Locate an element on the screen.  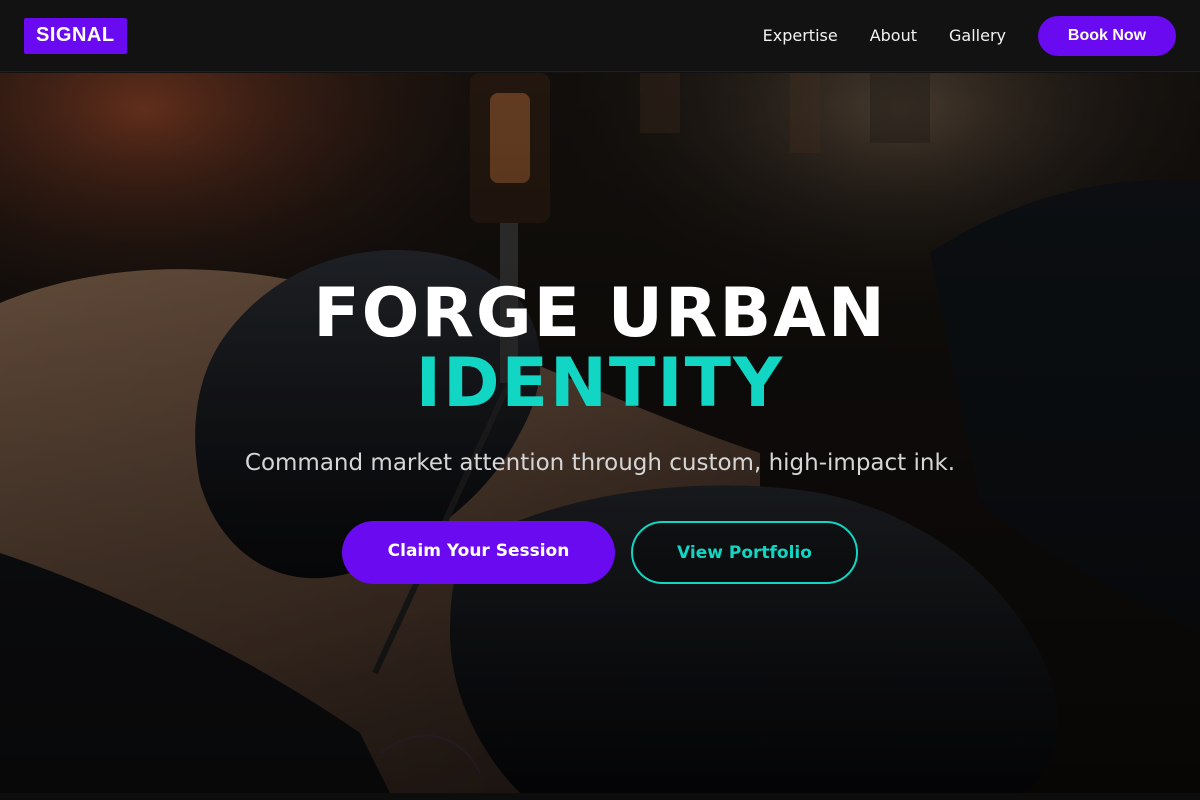
claim-session-button: Claim Your Session is located at coordinates (478, 552).